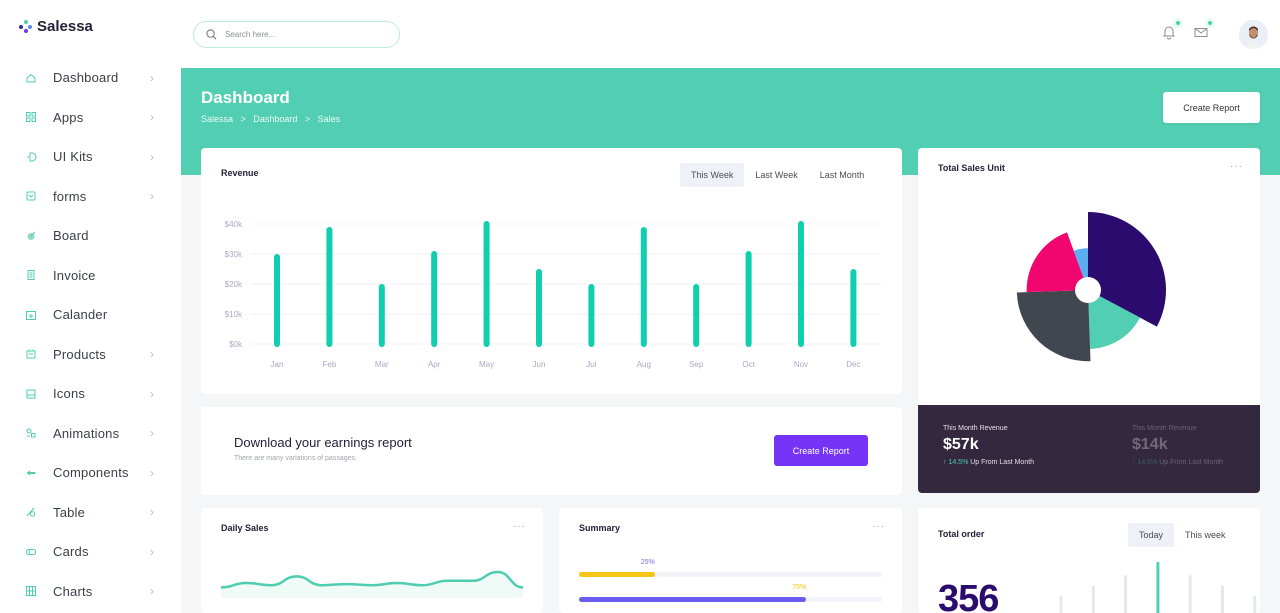  What do you see at coordinates (234, 224) in the screenshot?
I see `y-tick-label: $40k` at bounding box center [234, 224].